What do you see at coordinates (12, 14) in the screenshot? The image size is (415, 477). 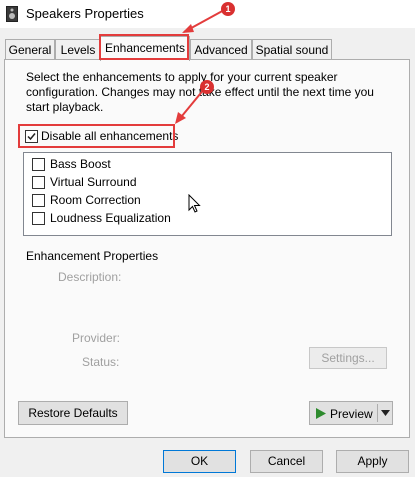 I see `speaker-icon` at bounding box center [12, 14].